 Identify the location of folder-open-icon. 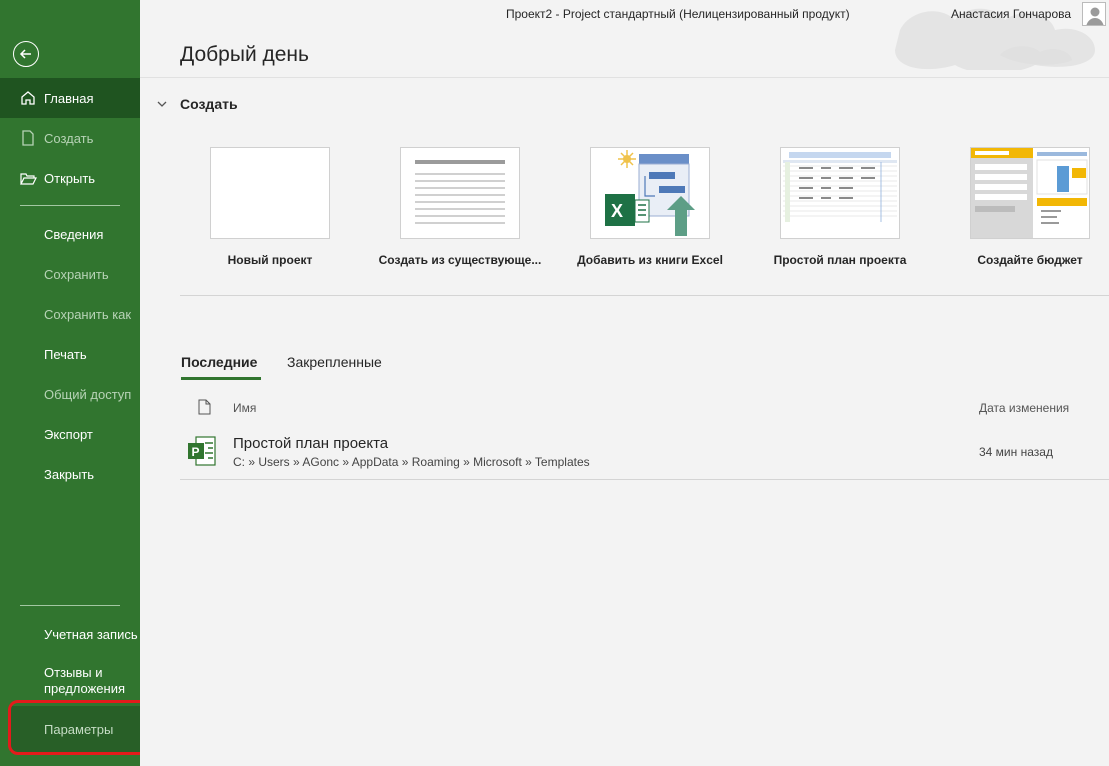
(28, 179).